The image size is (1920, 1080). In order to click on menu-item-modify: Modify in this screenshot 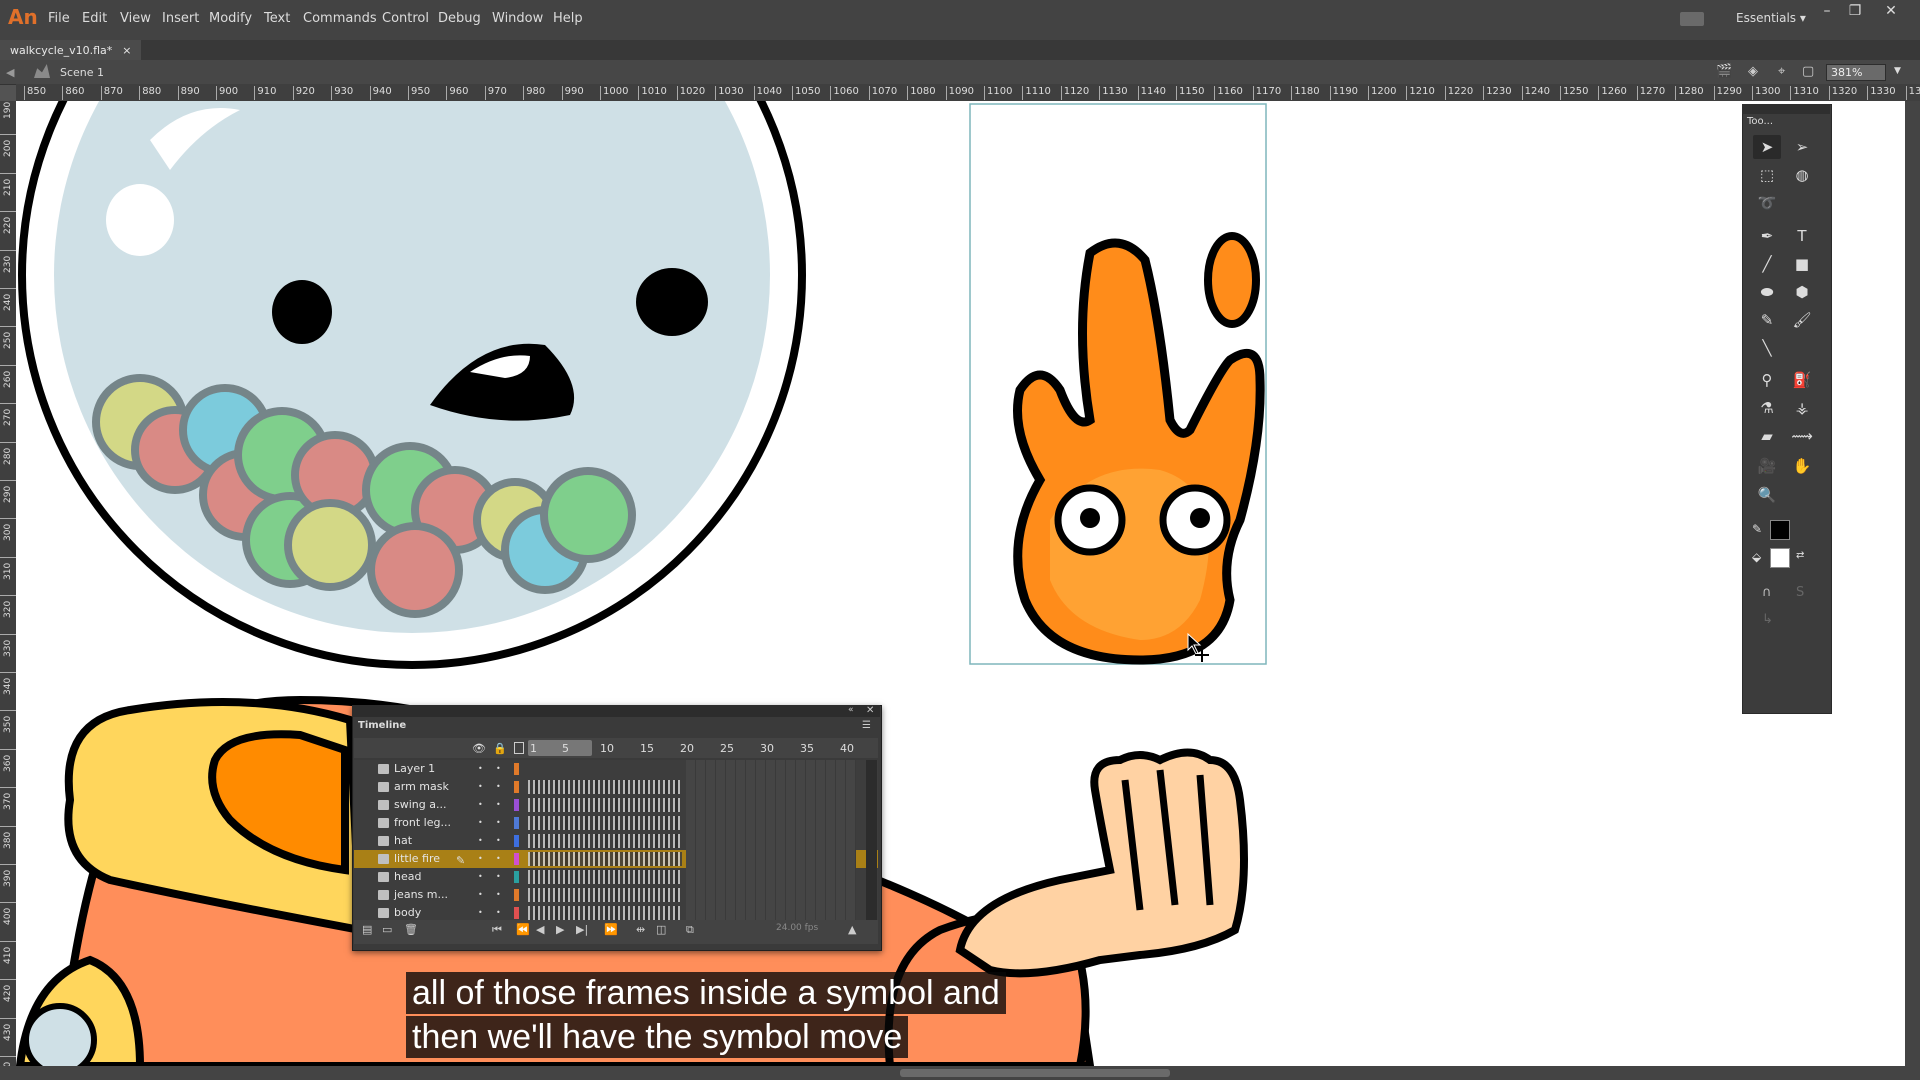, I will do `click(230, 18)`.